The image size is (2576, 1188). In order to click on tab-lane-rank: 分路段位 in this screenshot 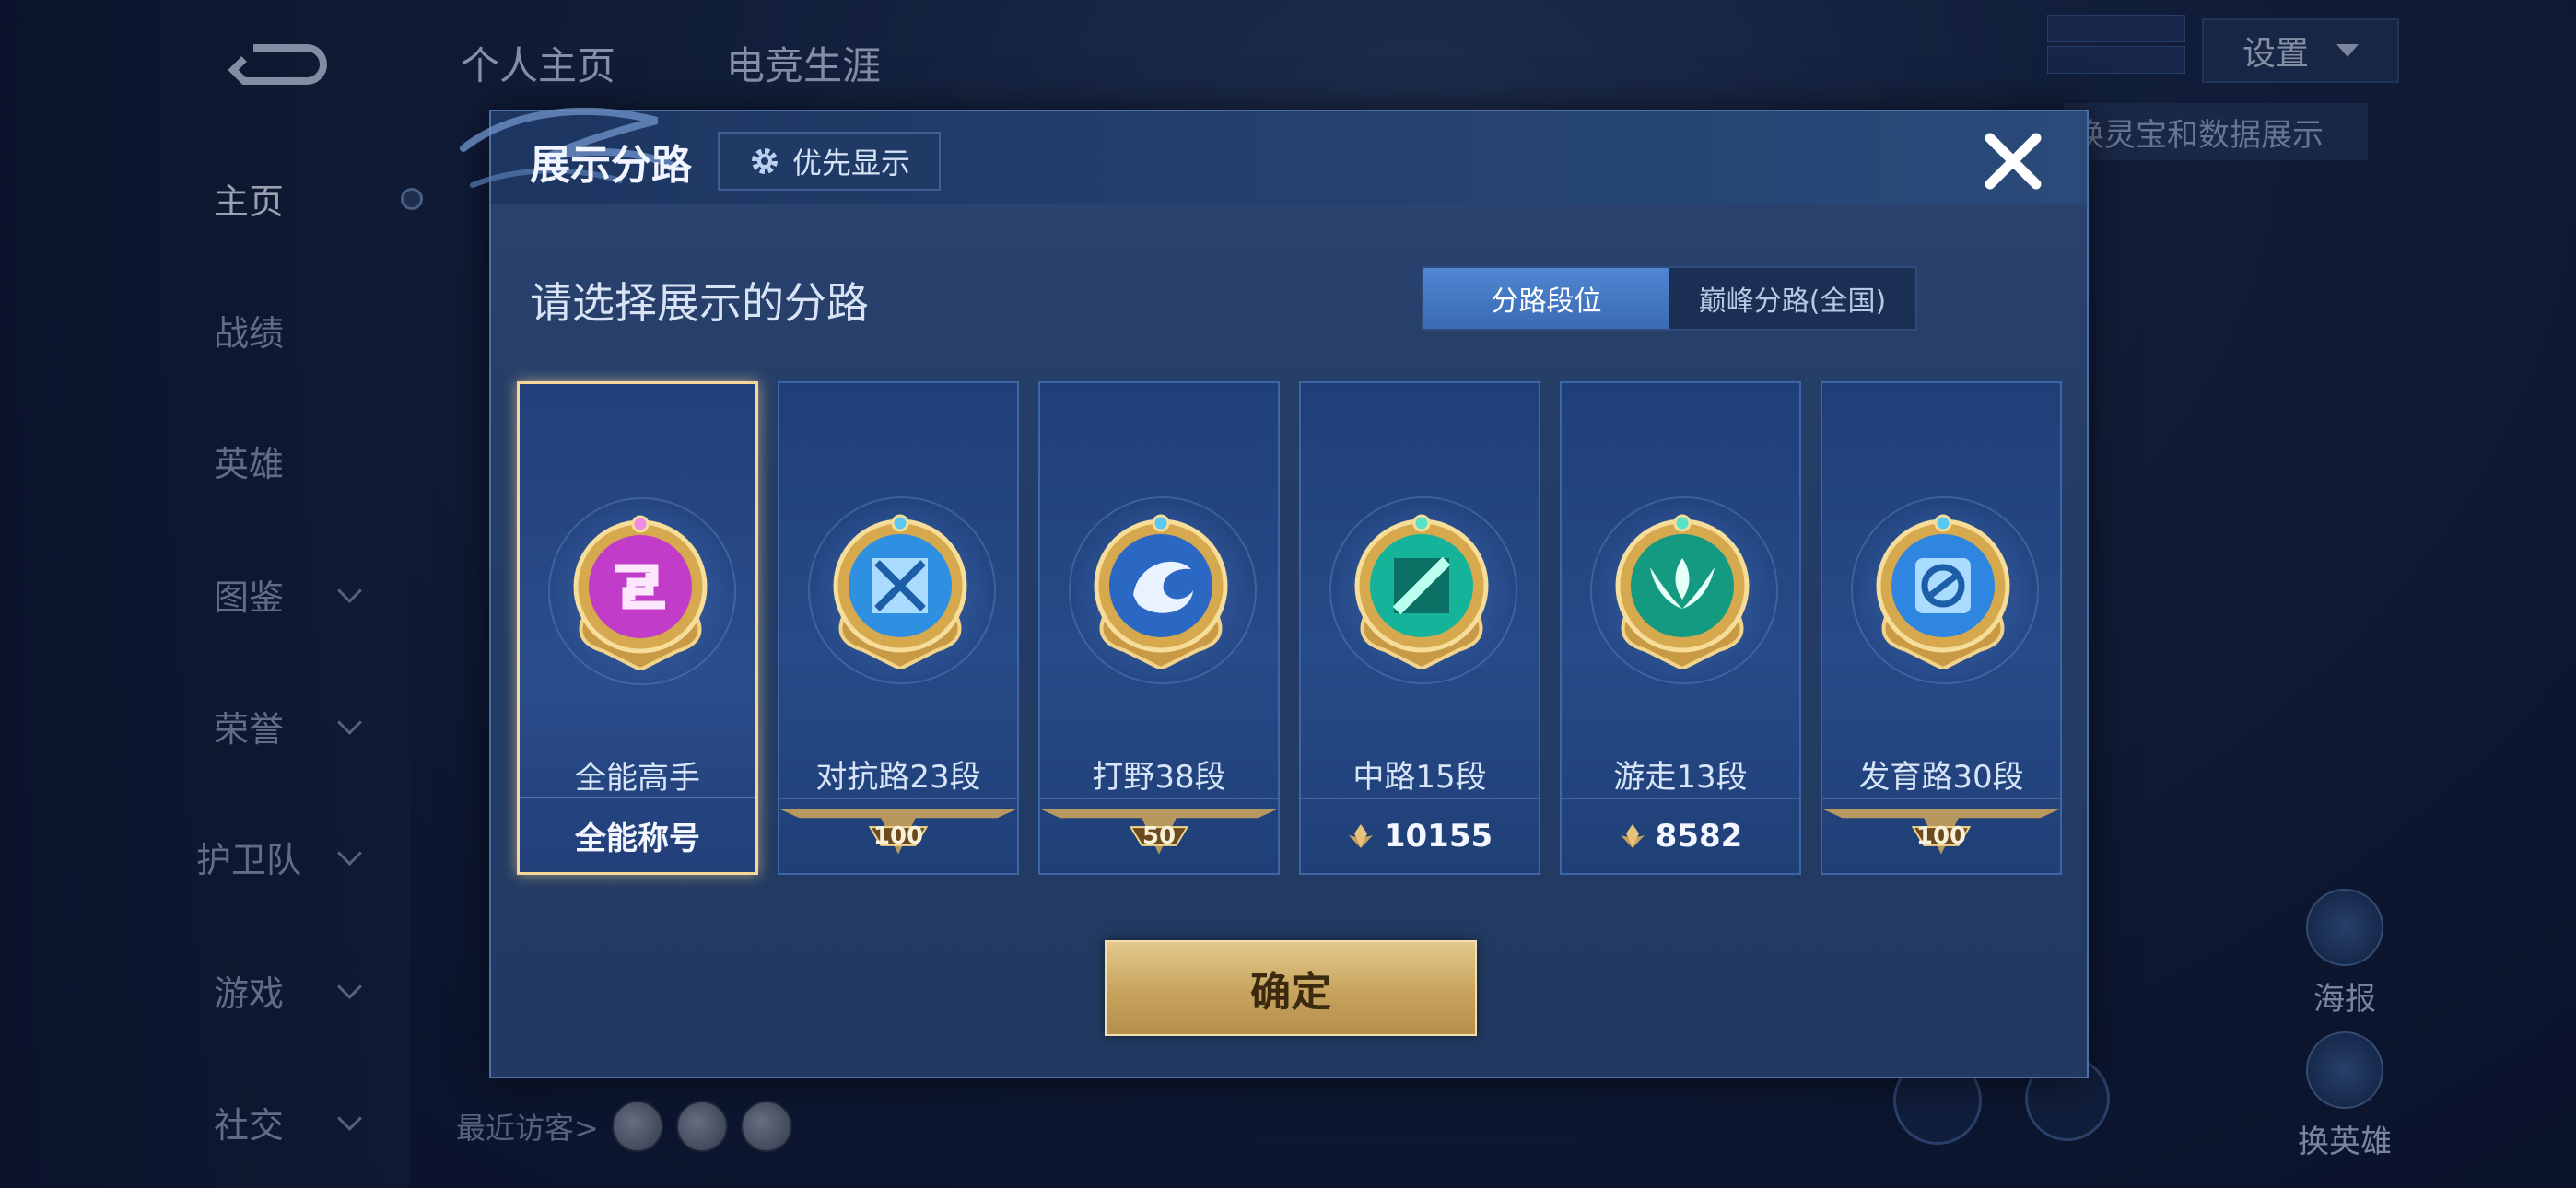, I will do `click(1546, 298)`.